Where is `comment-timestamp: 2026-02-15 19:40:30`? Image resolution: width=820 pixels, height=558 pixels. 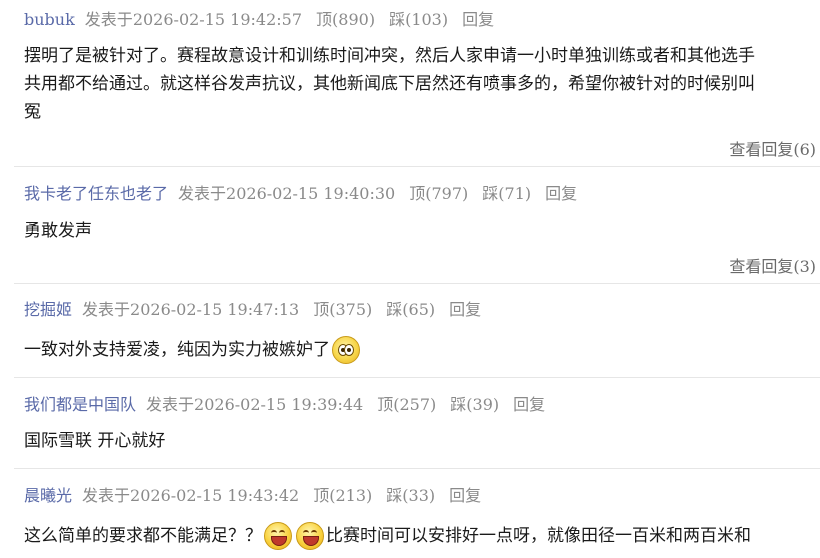 comment-timestamp: 2026-02-15 19:40:30 is located at coordinates (311, 193).